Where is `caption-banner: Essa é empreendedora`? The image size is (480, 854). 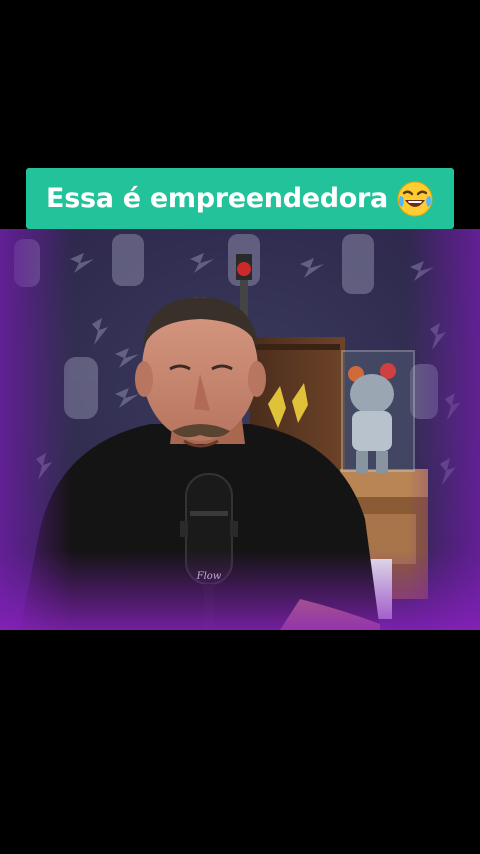
caption-banner: Essa é empreendedora is located at coordinates (240, 198).